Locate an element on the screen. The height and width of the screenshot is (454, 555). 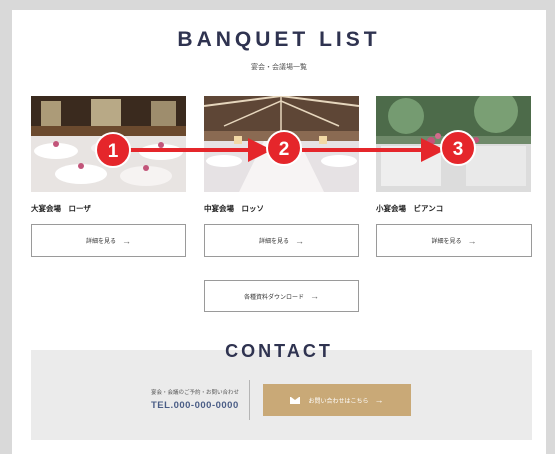
contact-phone: TEL.000-000-0000 is located at coordinates (211, 405).